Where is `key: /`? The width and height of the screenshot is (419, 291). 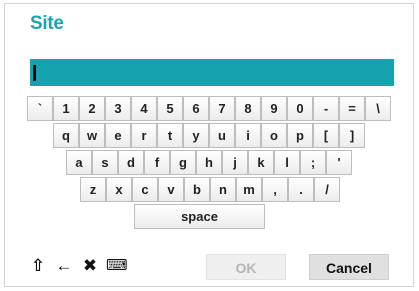 key: / is located at coordinates (327, 189).